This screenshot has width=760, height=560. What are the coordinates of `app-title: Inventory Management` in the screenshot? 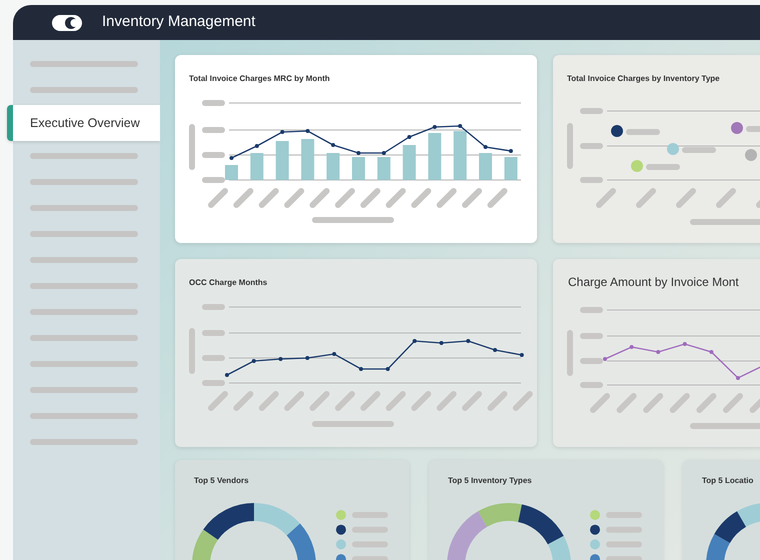 It's located at (179, 22).